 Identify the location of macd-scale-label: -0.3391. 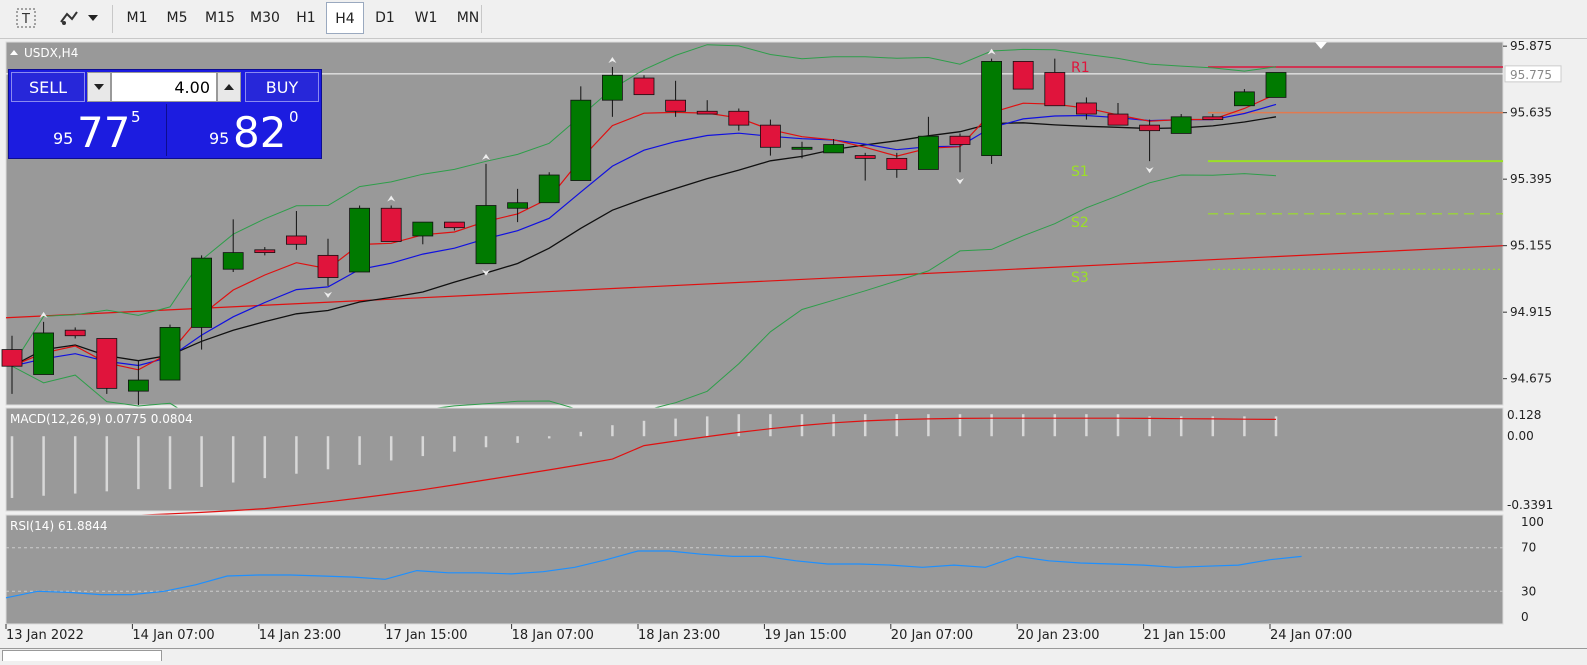
(1530, 505).